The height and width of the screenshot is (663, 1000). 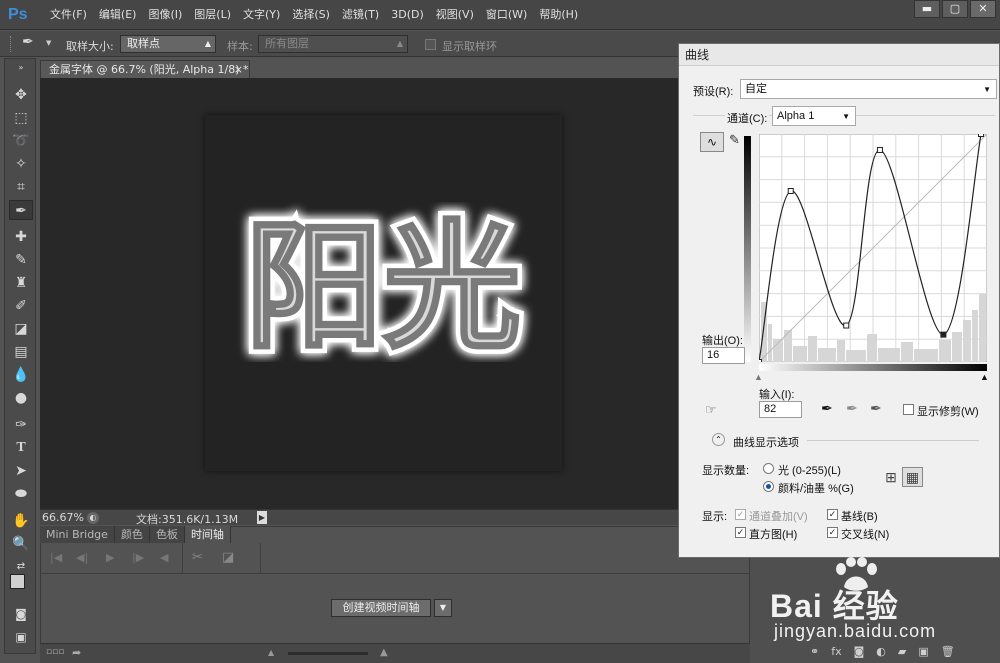 I want to click on transition-icon: ◪, so click(x=228, y=557).